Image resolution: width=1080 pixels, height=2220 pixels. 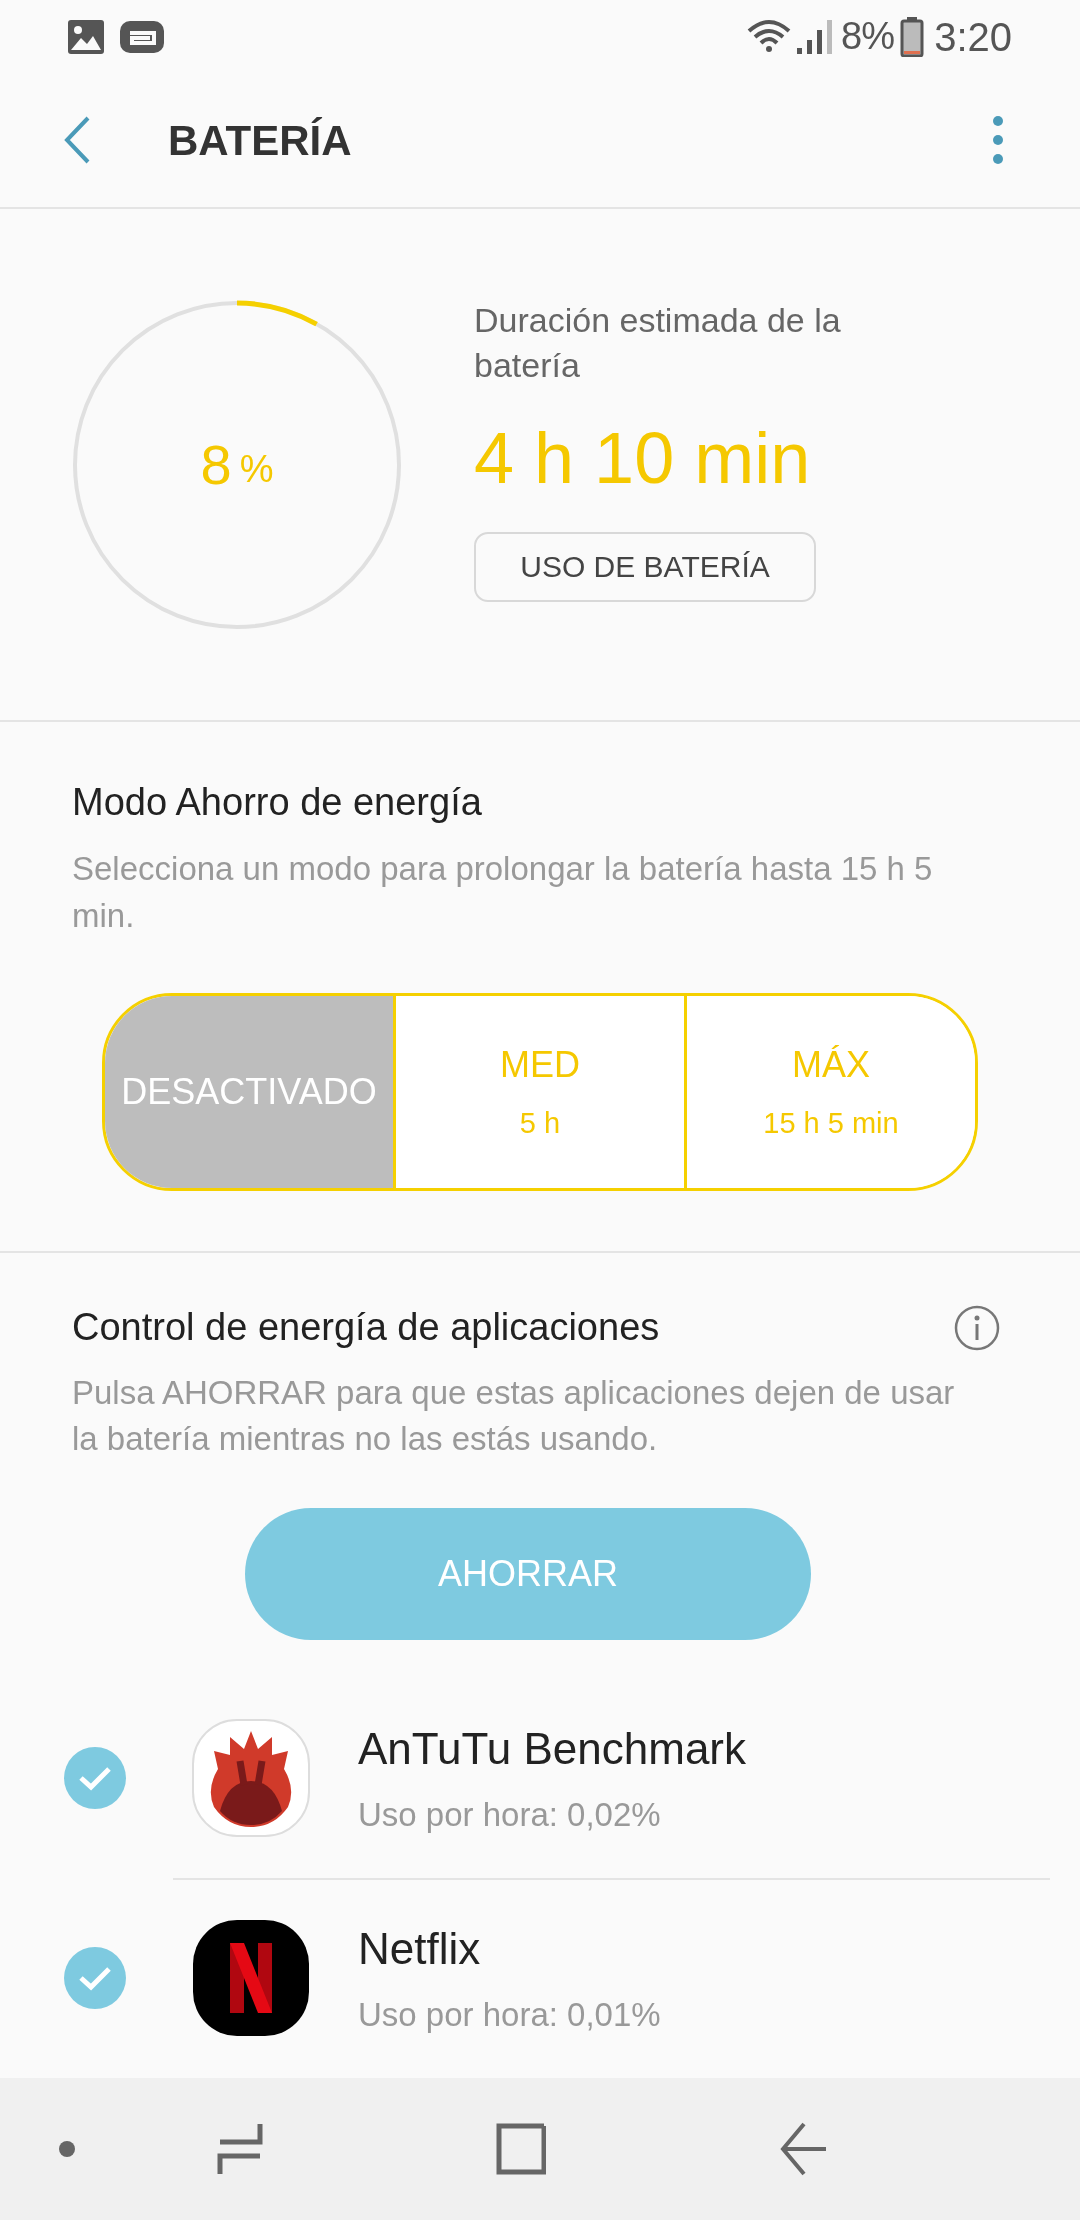 I want to click on mode-segment: DESACTIVADO, so click(x=249, y=1091).